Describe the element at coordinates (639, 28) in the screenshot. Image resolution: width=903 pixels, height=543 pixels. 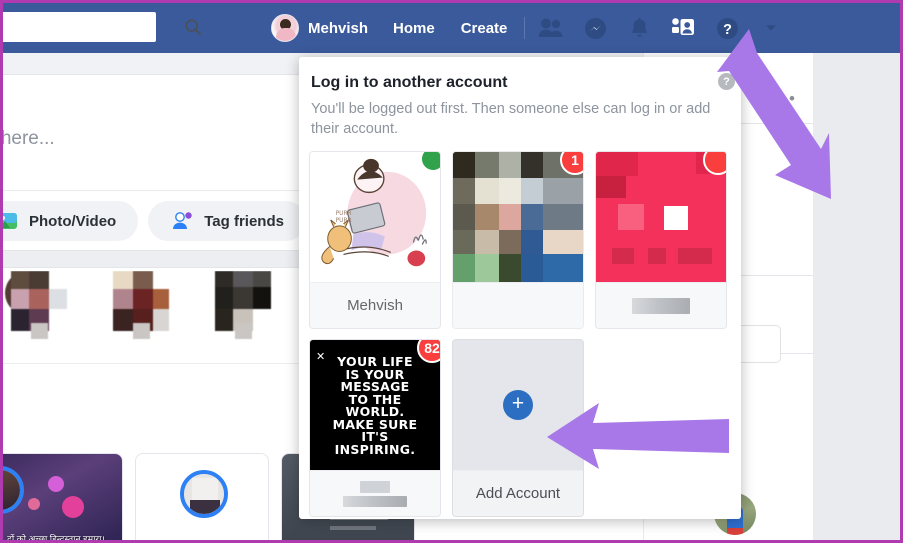
I see `notifications-bell-icon` at that location.